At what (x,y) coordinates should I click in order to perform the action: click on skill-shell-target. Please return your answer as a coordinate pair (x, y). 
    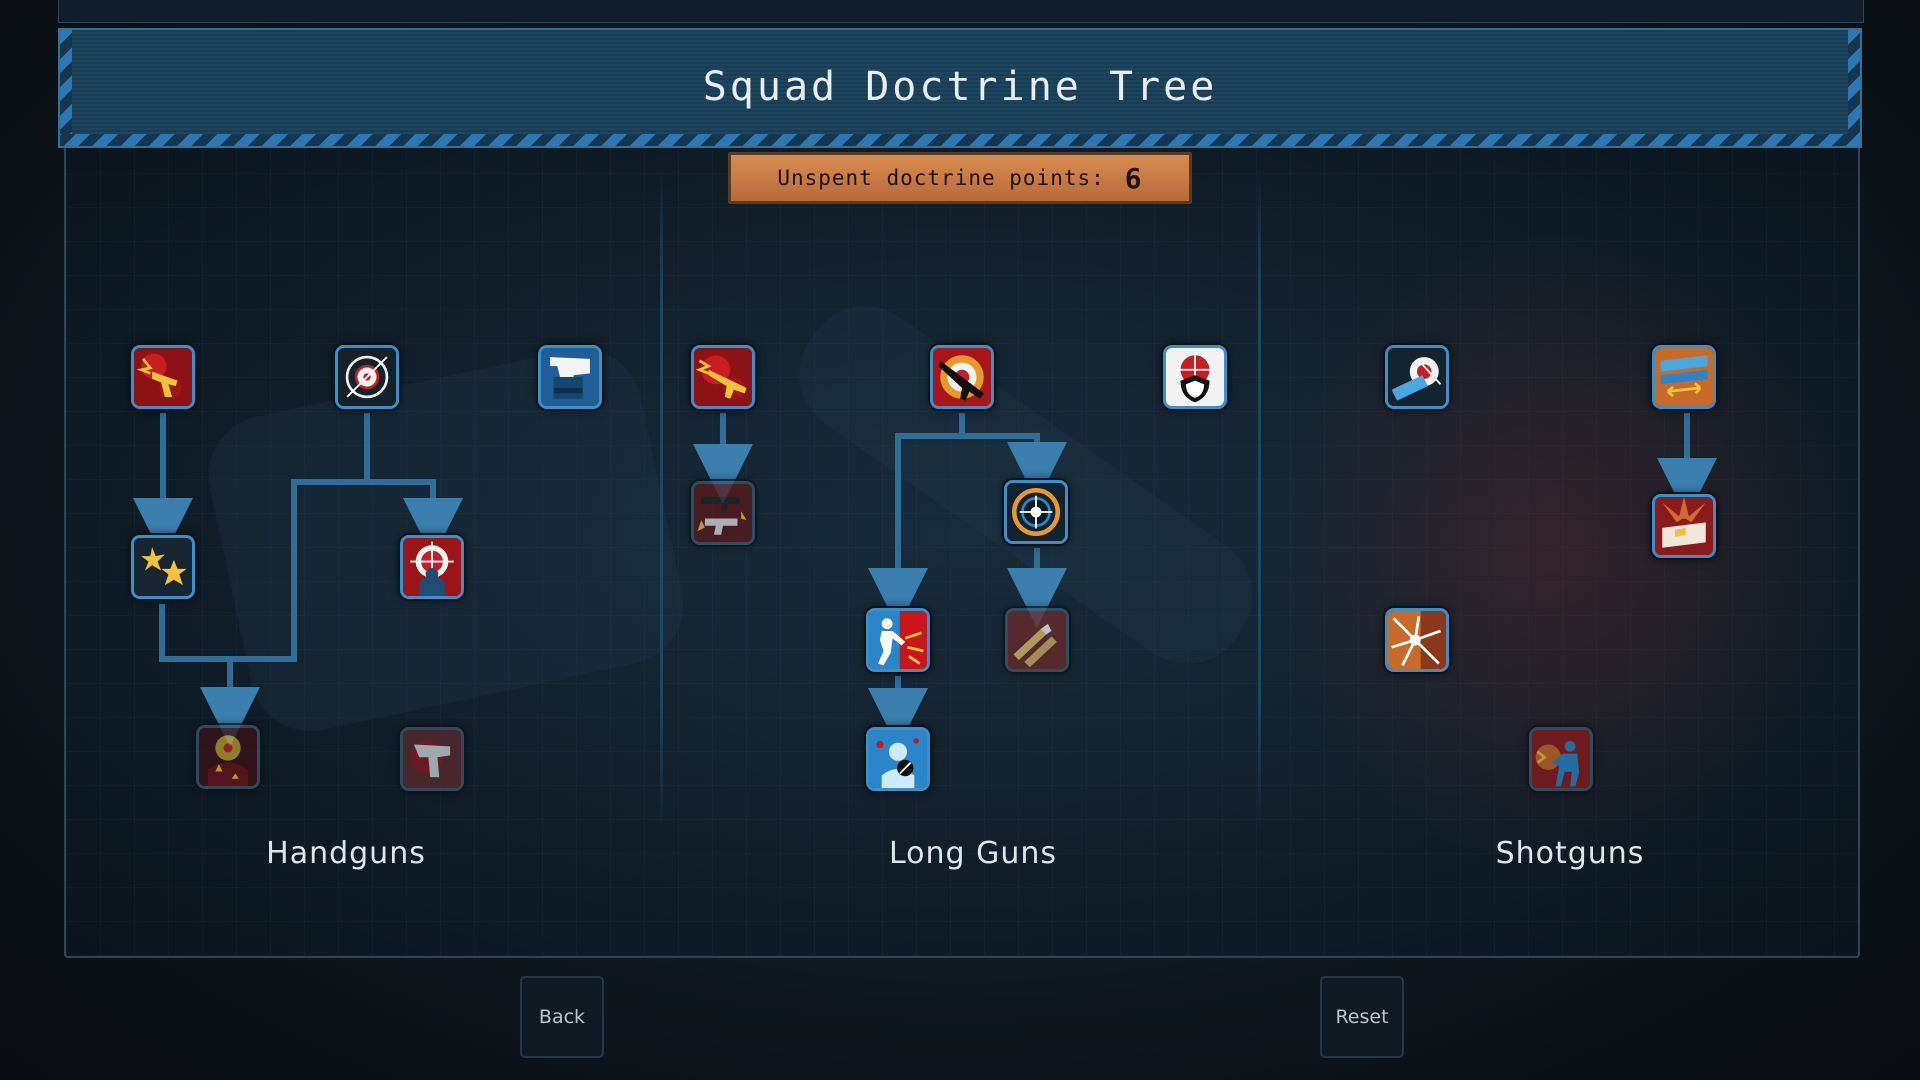
    Looking at the image, I should click on (1417, 377).